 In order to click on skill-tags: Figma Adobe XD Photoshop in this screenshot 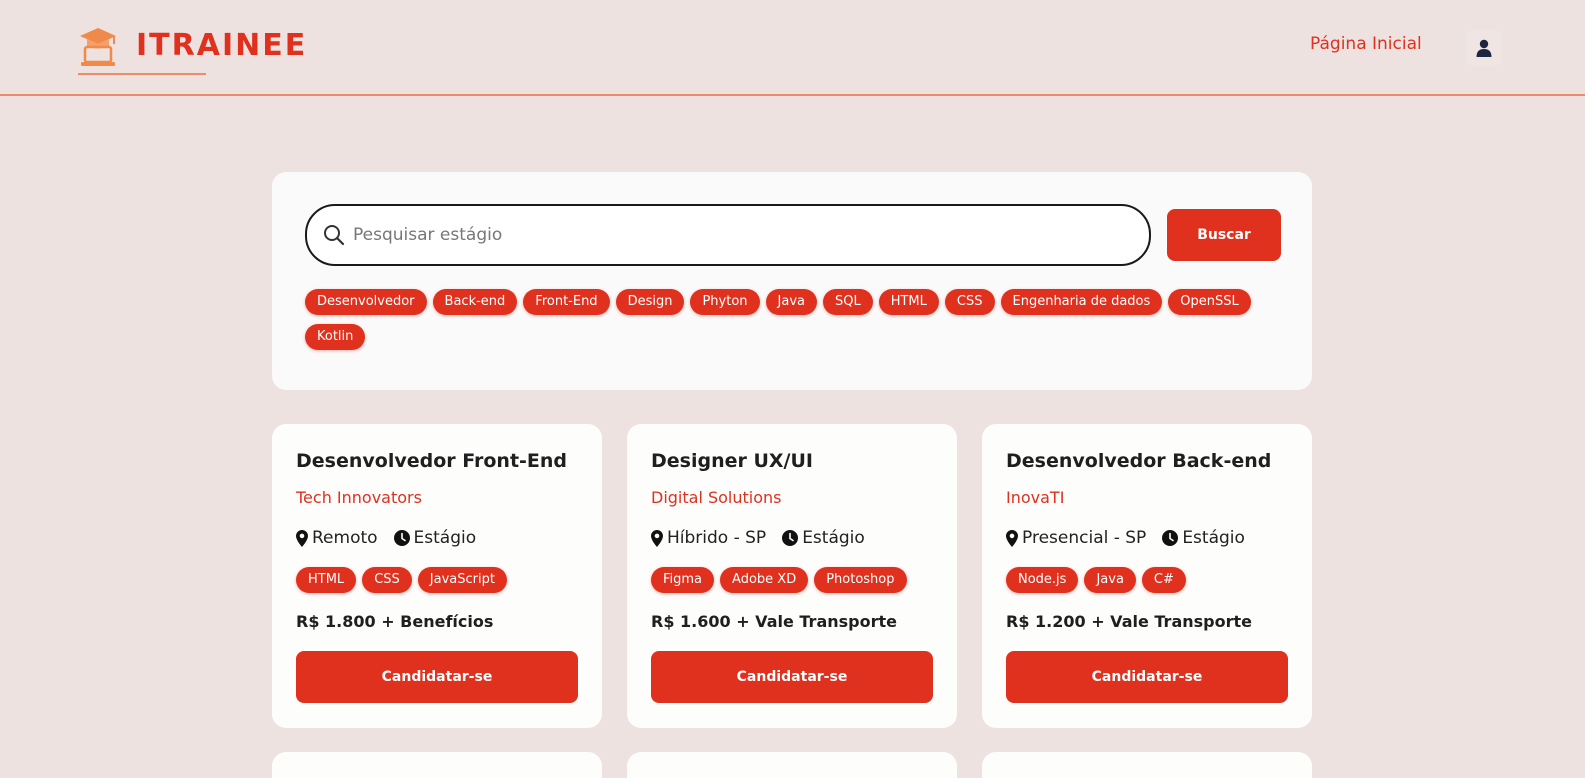, I will do `click(779, 580)`.